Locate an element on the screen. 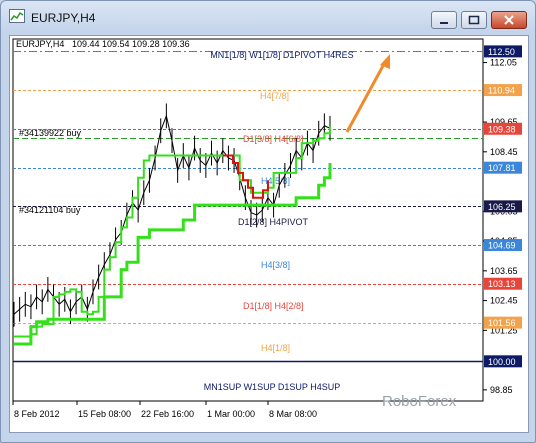 The image size is (536, 443). price-badge-label: 107.81 is located at coordinates (502, 168).